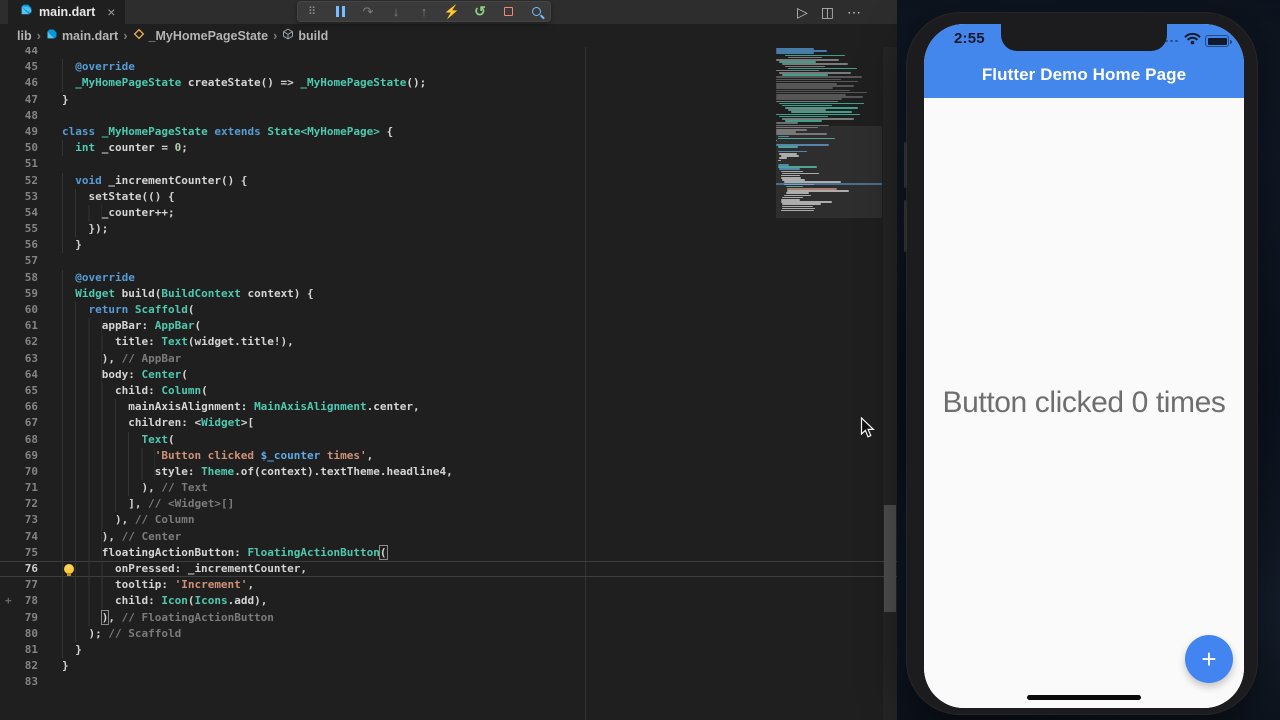  Describe the element at coordinates (827, 12) in the screenshot. I see `split-editor-icon: ◫` at that location.